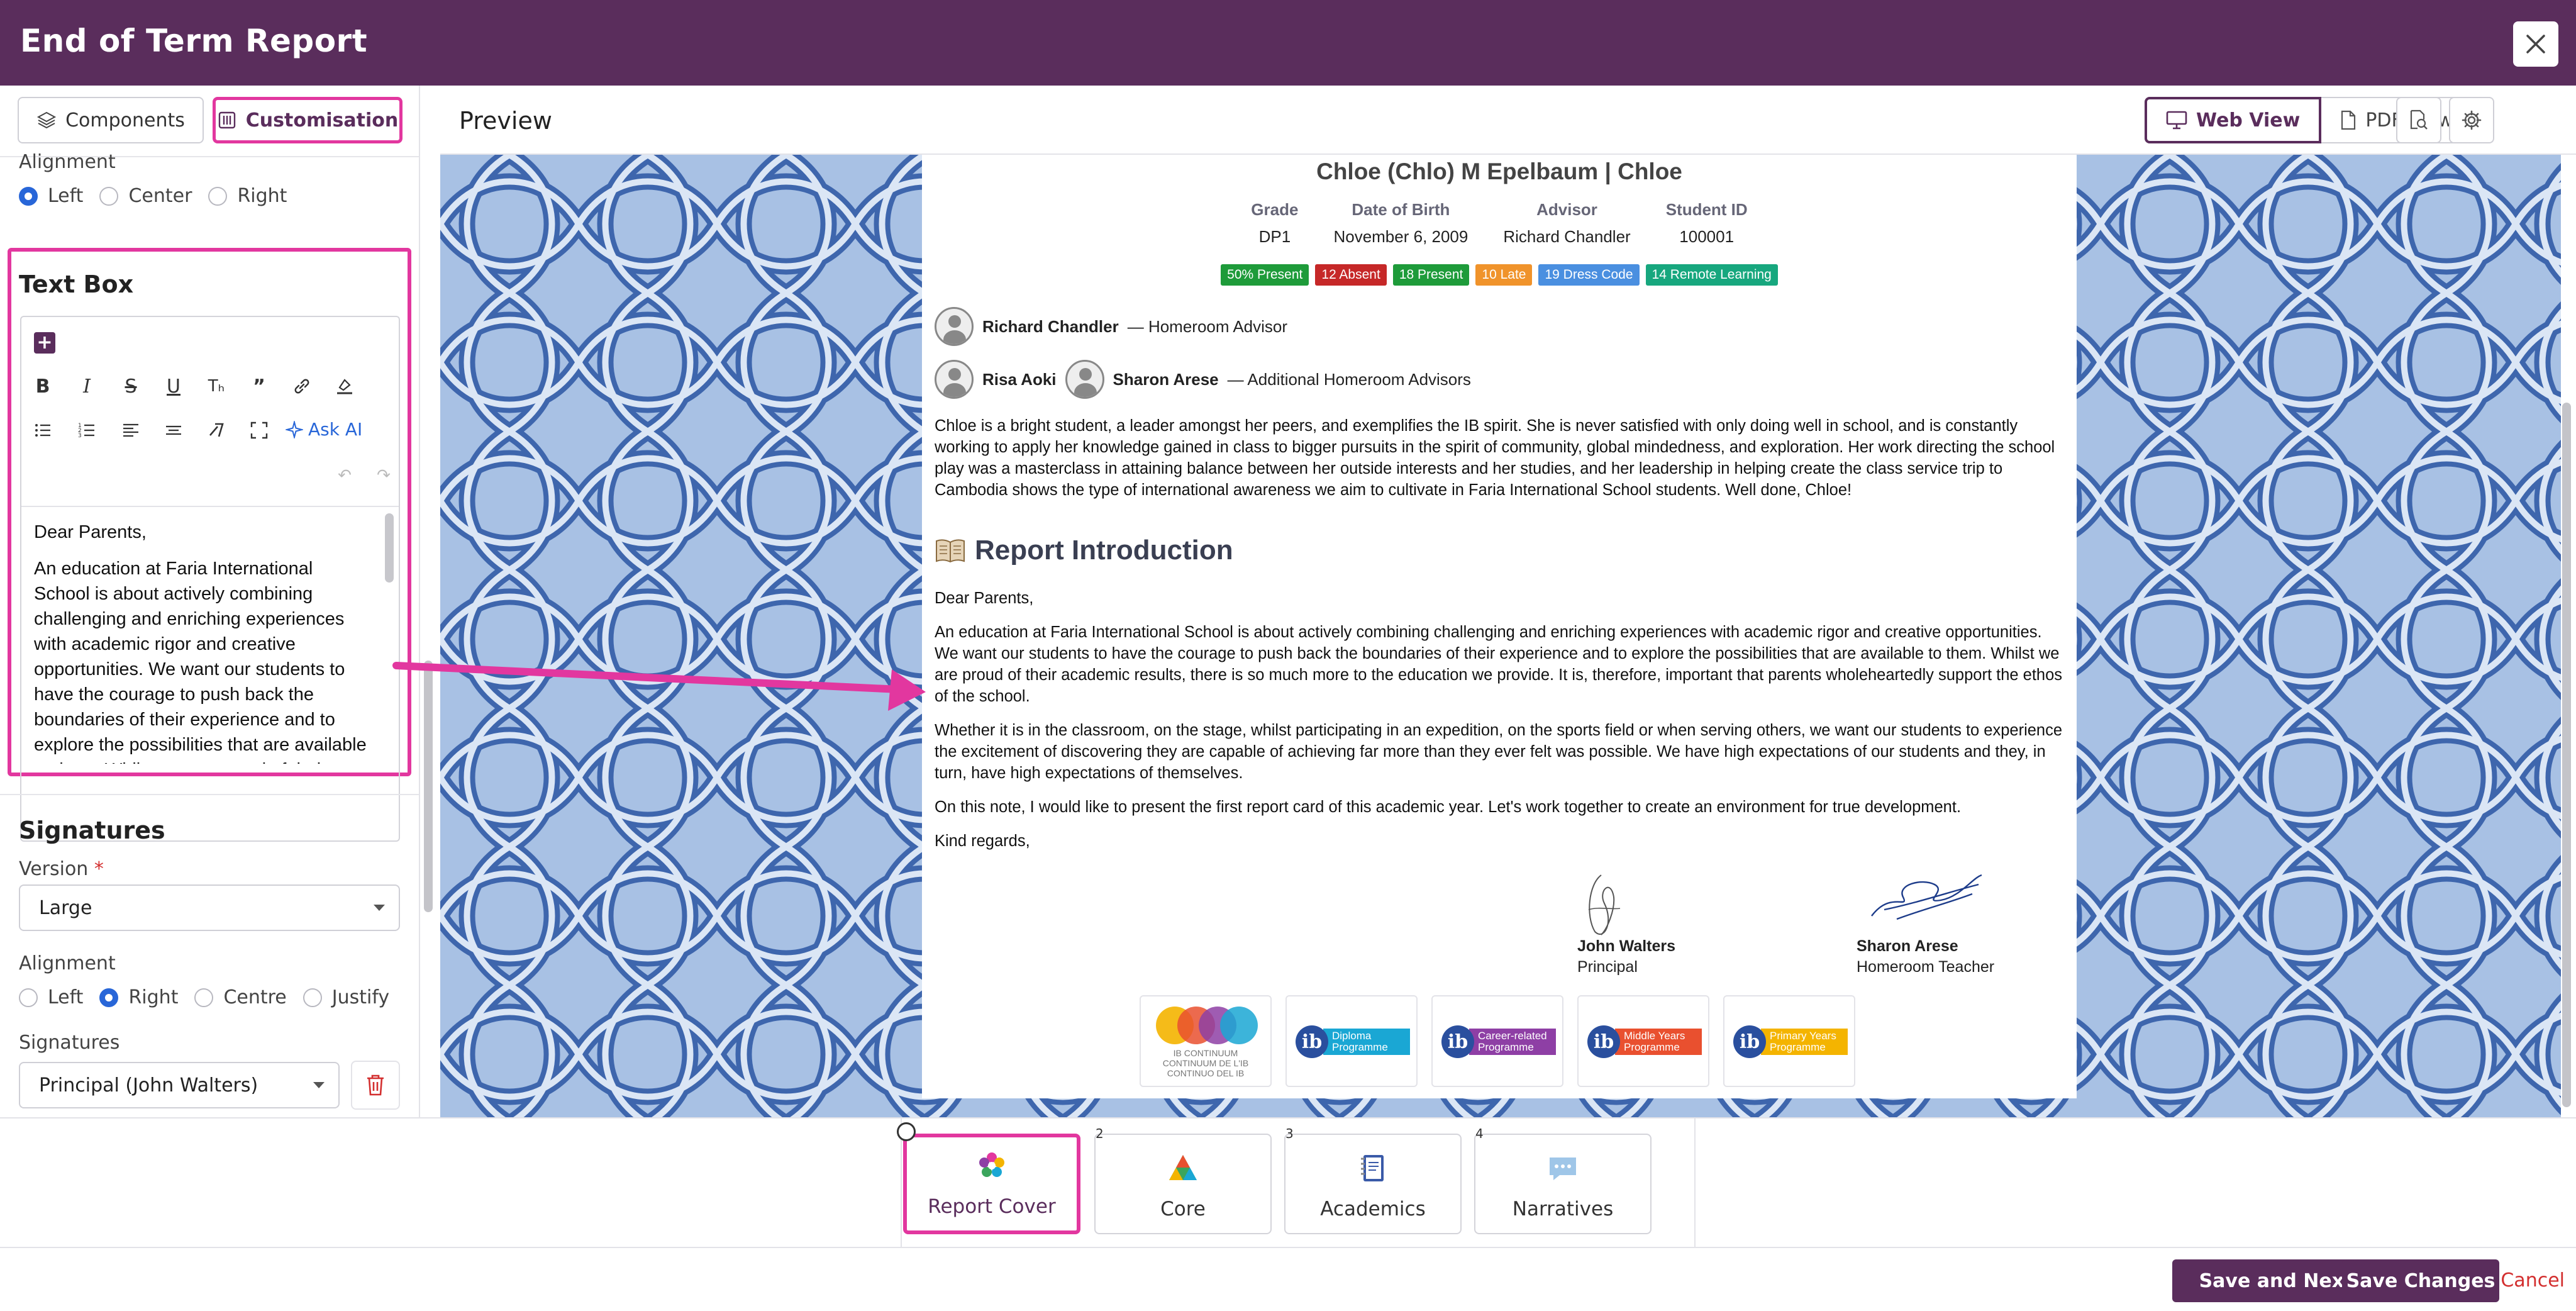 This screenshot has height=1311, width=2576. What do you see at coordinates (69, 1043) in the screenshot?
I see `signatures-list-label: Signatures` at bounding box center [69, 1043].